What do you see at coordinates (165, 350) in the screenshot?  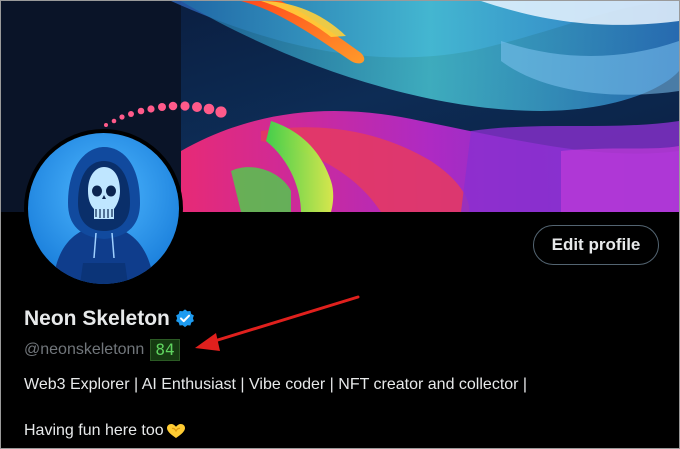 I see `score-badge: 84` at bounding box center [165, 350].